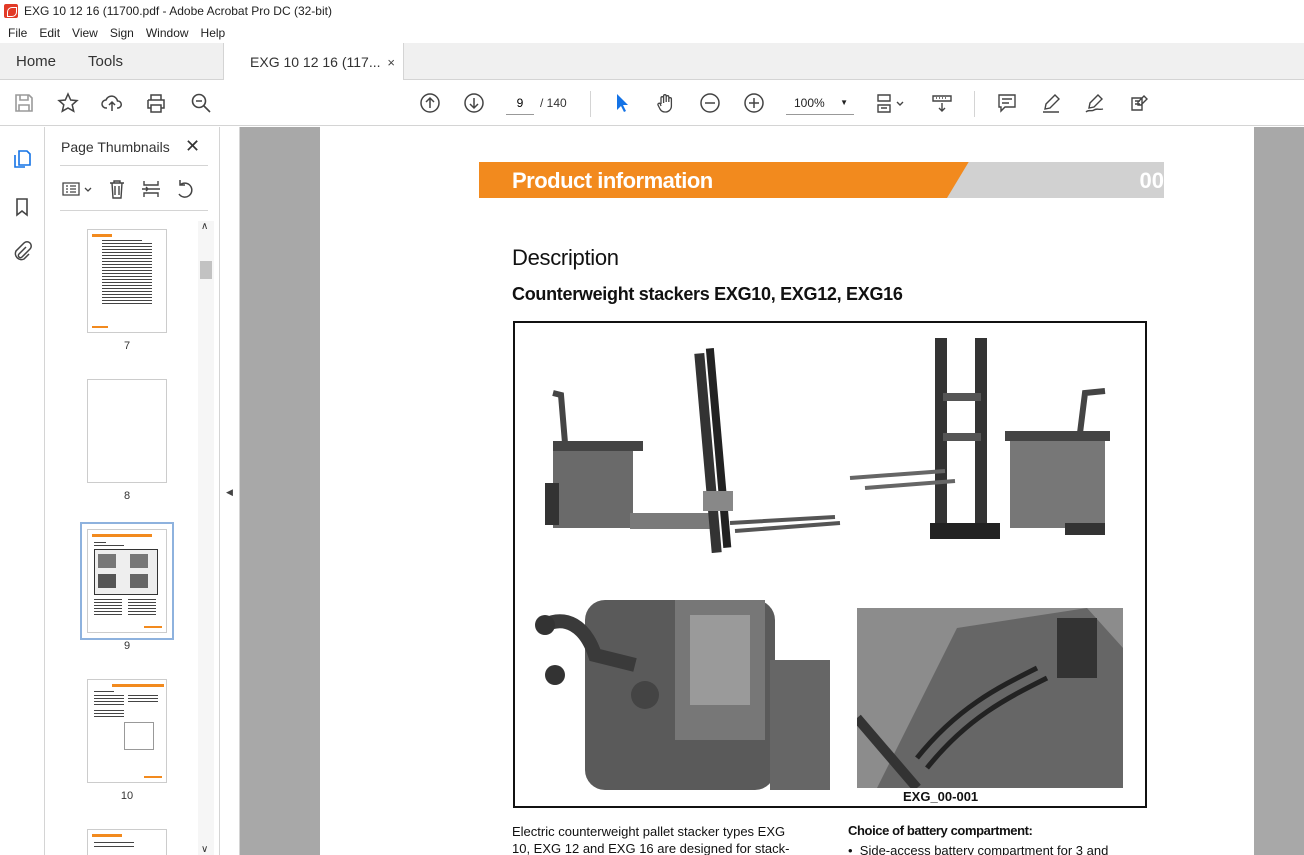 Image resolution: width=1304 pixels, height=855 pixels. I want to click on zoom-value: 100%, so click(809, 102).